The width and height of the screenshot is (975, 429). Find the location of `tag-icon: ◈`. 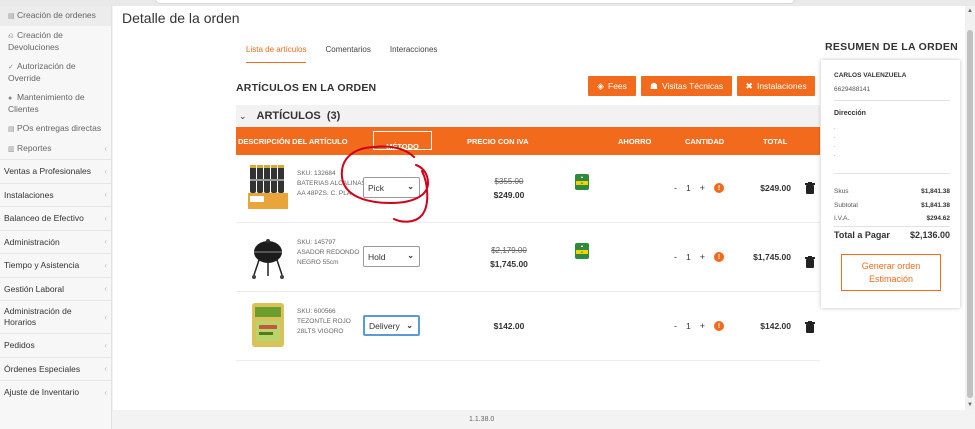

tag-icon: ◈ is located at coordinates (600, 85).